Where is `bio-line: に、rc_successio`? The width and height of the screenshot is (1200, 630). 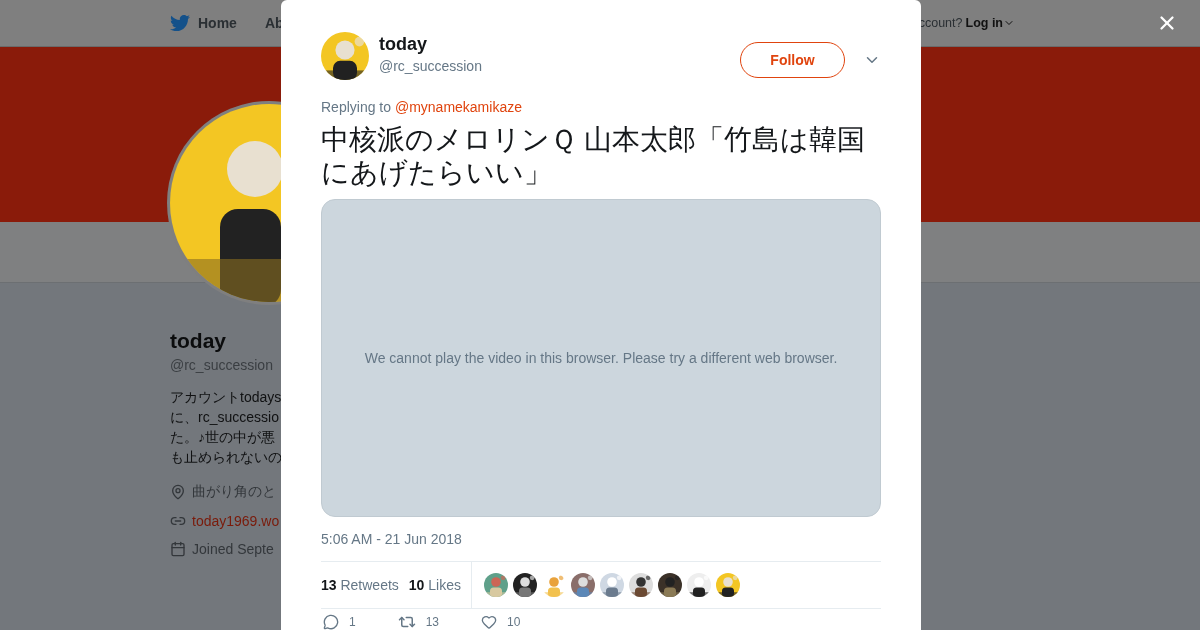 bio-line: に、rc_successio is located at coordinates (225, 417).